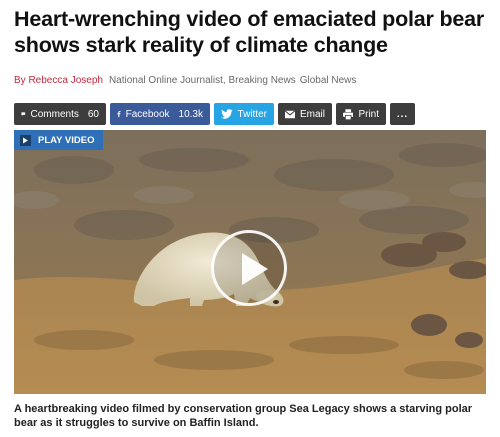  I want to click on byline-outlet: Global News, so click(328, 80).